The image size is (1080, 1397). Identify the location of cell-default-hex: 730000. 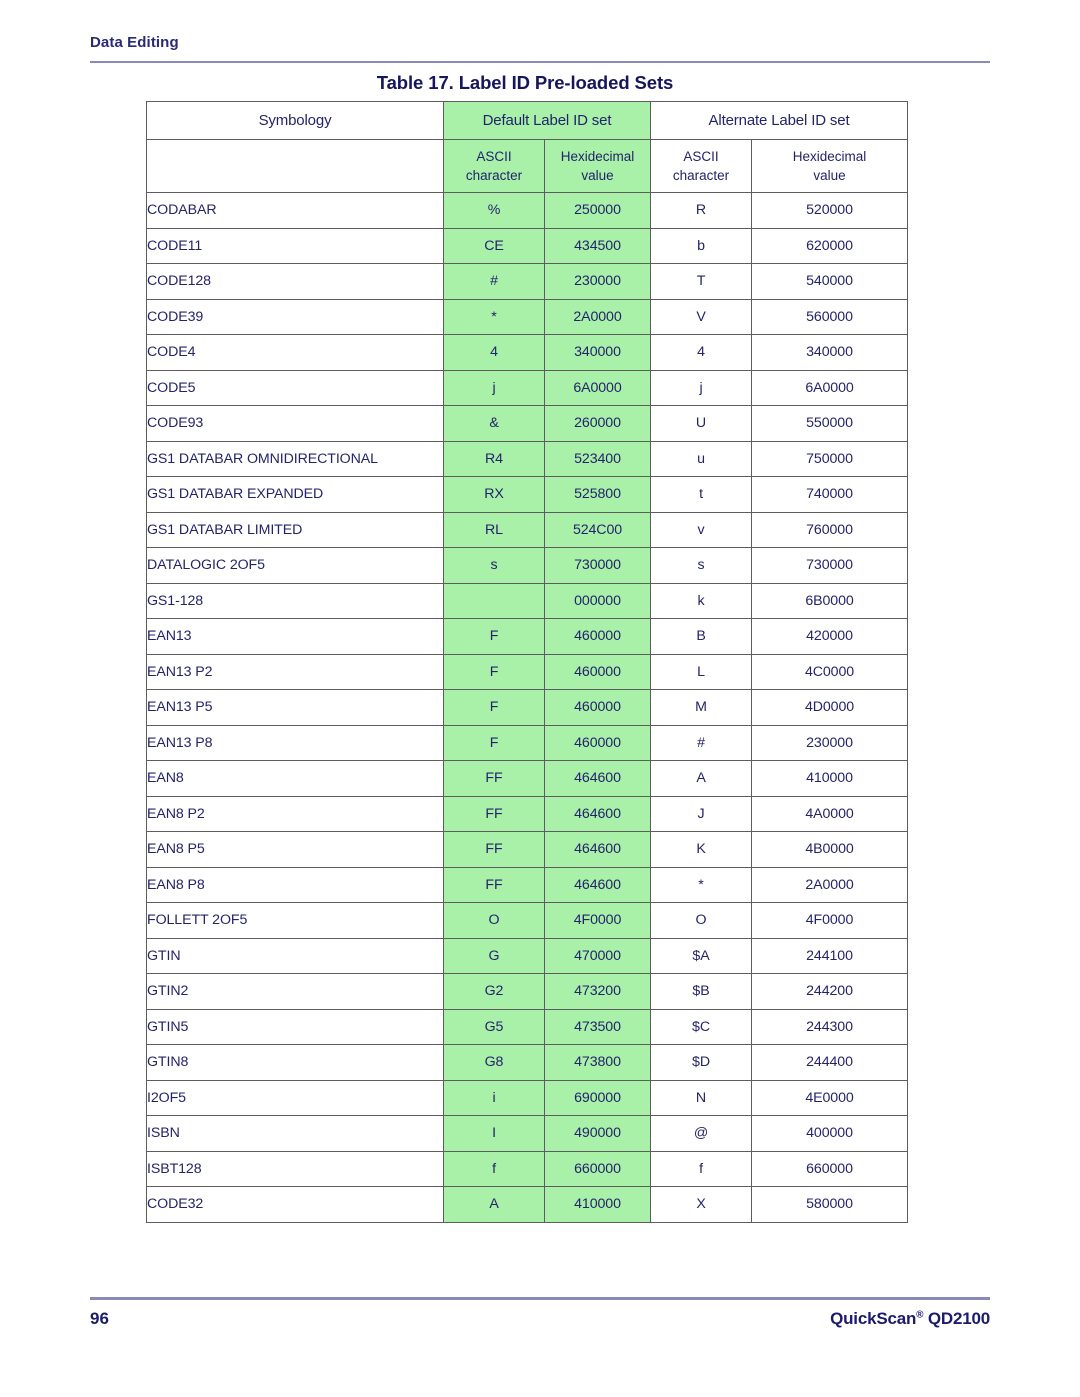
(597, 565).